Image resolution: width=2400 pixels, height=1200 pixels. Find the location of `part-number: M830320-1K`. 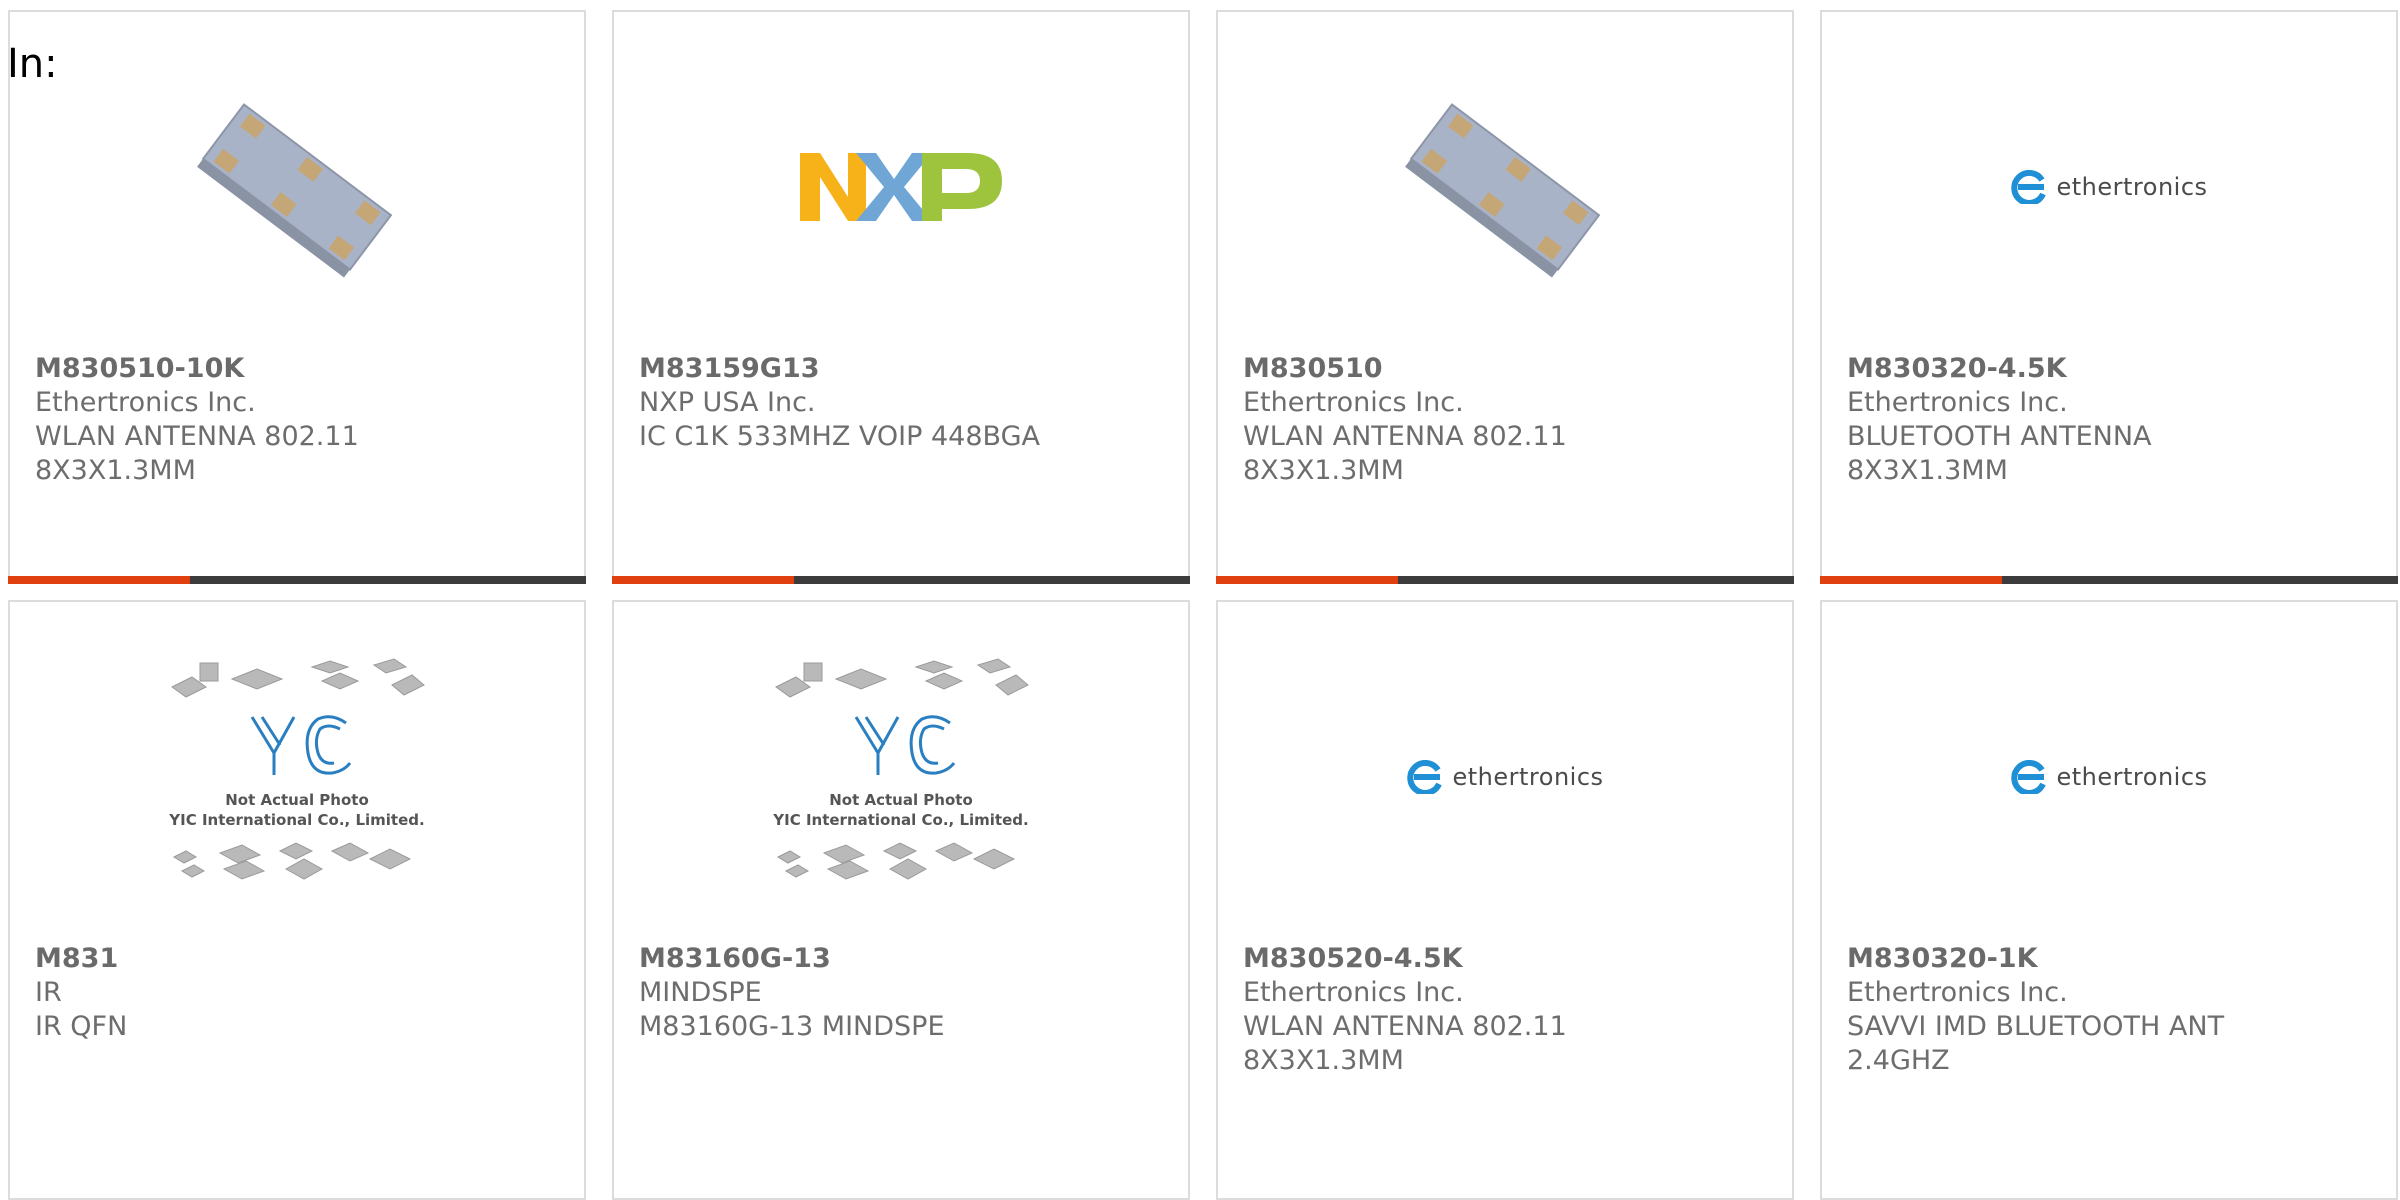

part-number: M830320-1K is located at coordinates (2111, 959).